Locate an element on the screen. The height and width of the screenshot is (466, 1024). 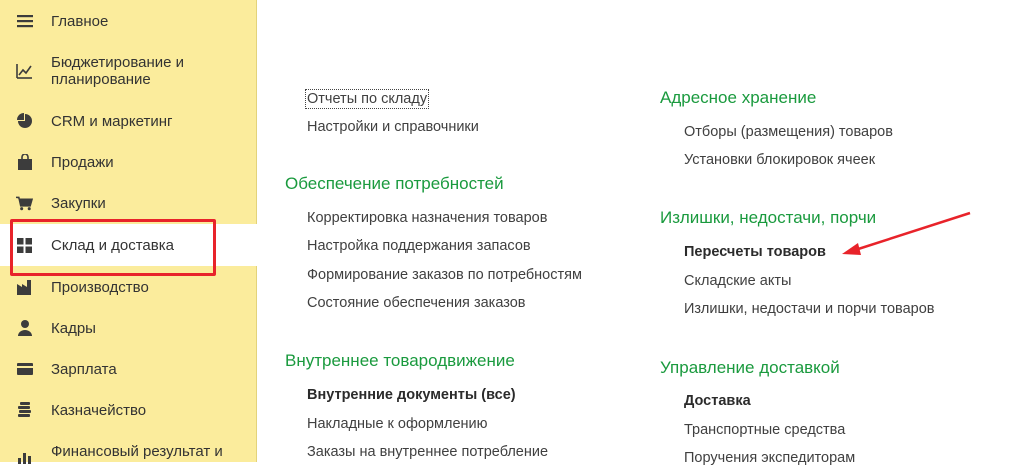
sidebar-item-treasury: Казначейство is located at coordinates (128, 410).